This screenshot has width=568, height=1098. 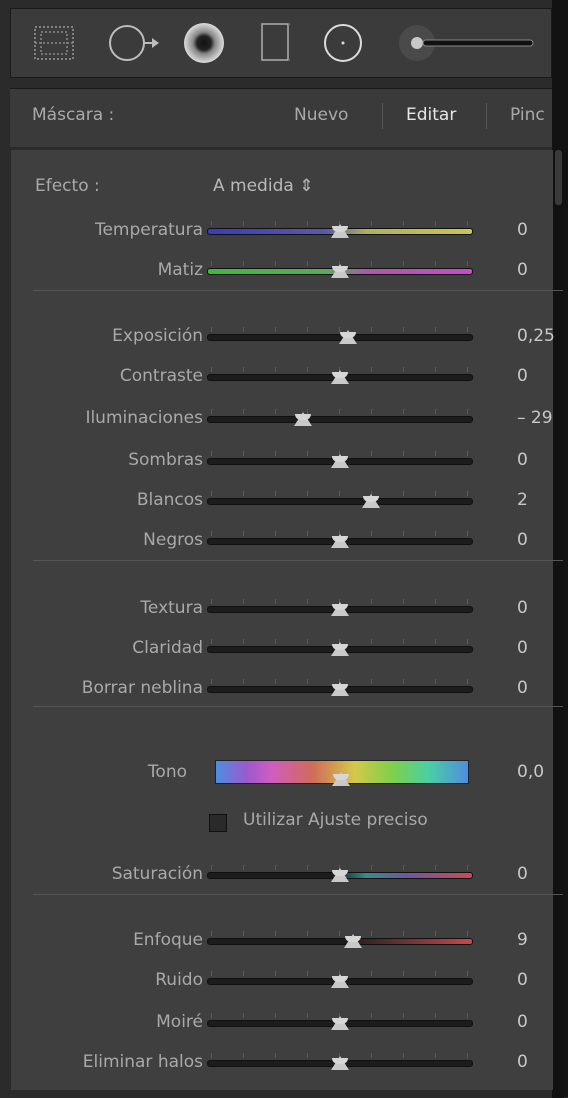 What do you see at coordinates (431, 115) in the screenshot?
I see `tab-edit: Editar` at bounding box center [431, 115].